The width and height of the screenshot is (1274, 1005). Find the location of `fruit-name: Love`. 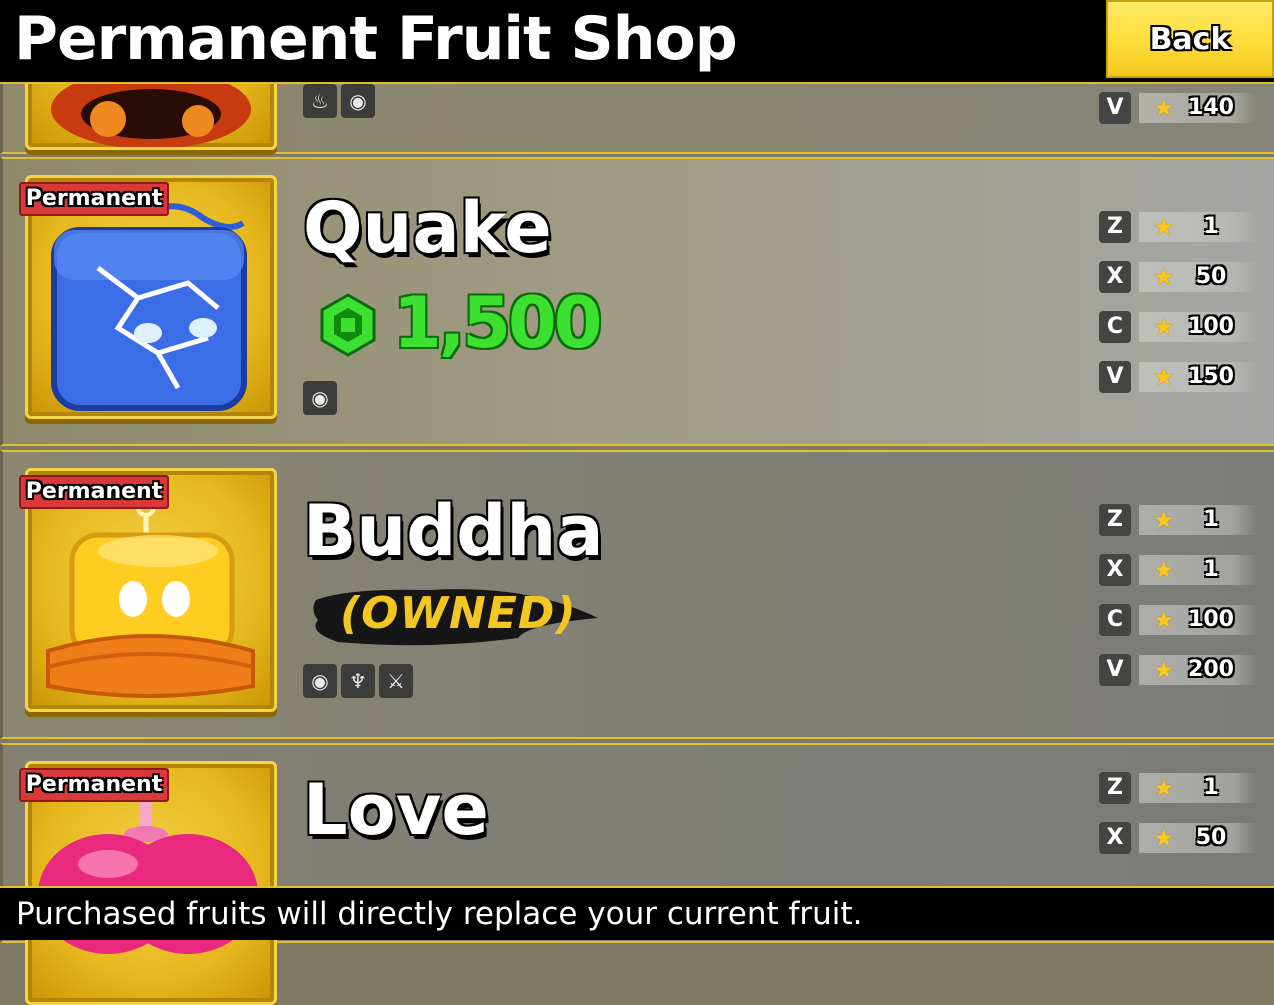

fruit-name: Love is located at coordinates (396, 810).